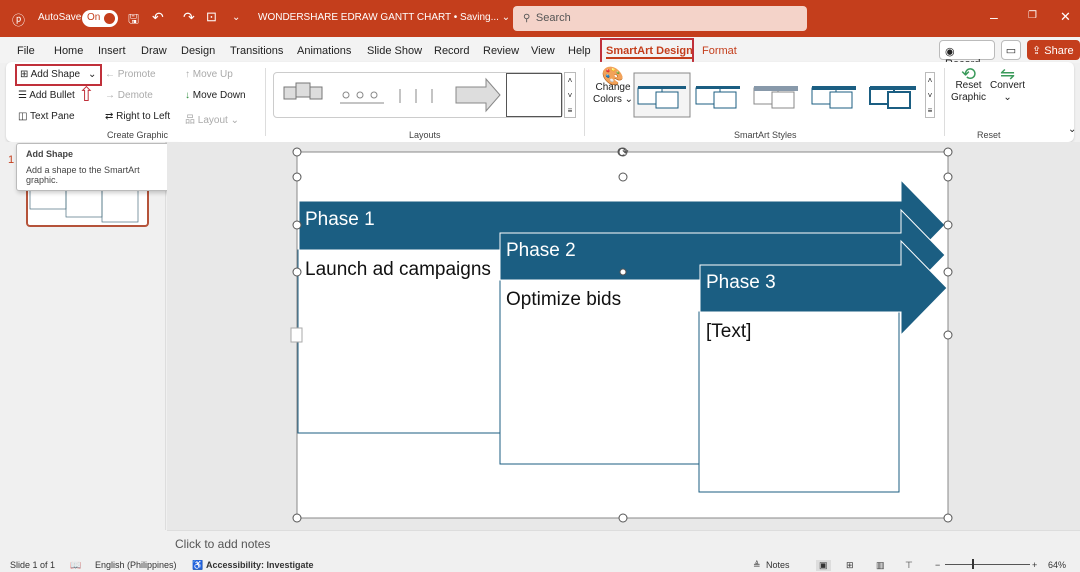  I want to click on accessibility-icon: ♿, so click(198, 565).